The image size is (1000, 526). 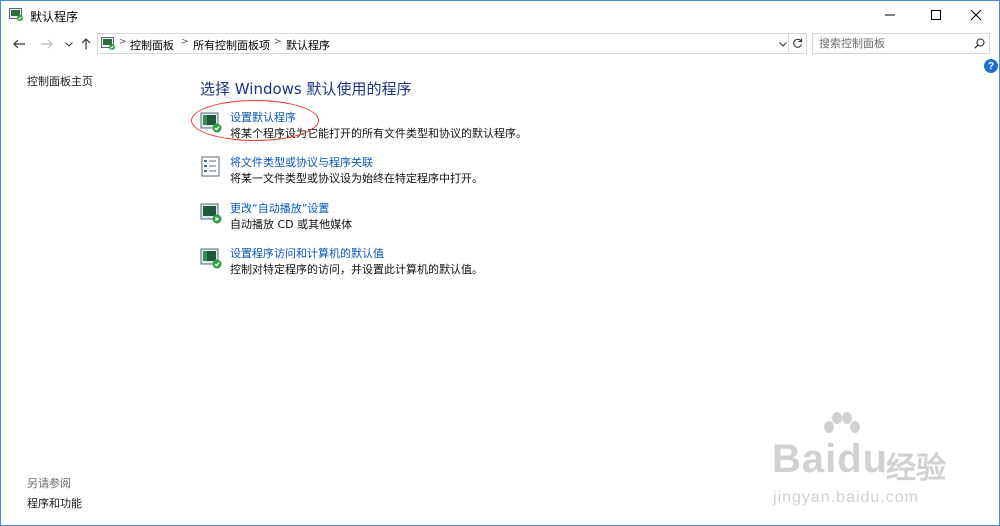 I want to click on close-button, so click(x=976, y=15).